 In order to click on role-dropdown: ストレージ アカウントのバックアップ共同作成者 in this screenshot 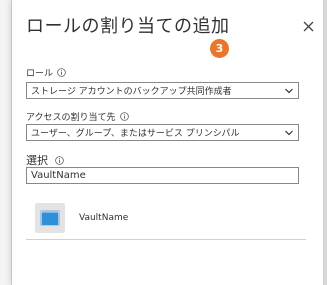, I will do `click(162, 90)`.